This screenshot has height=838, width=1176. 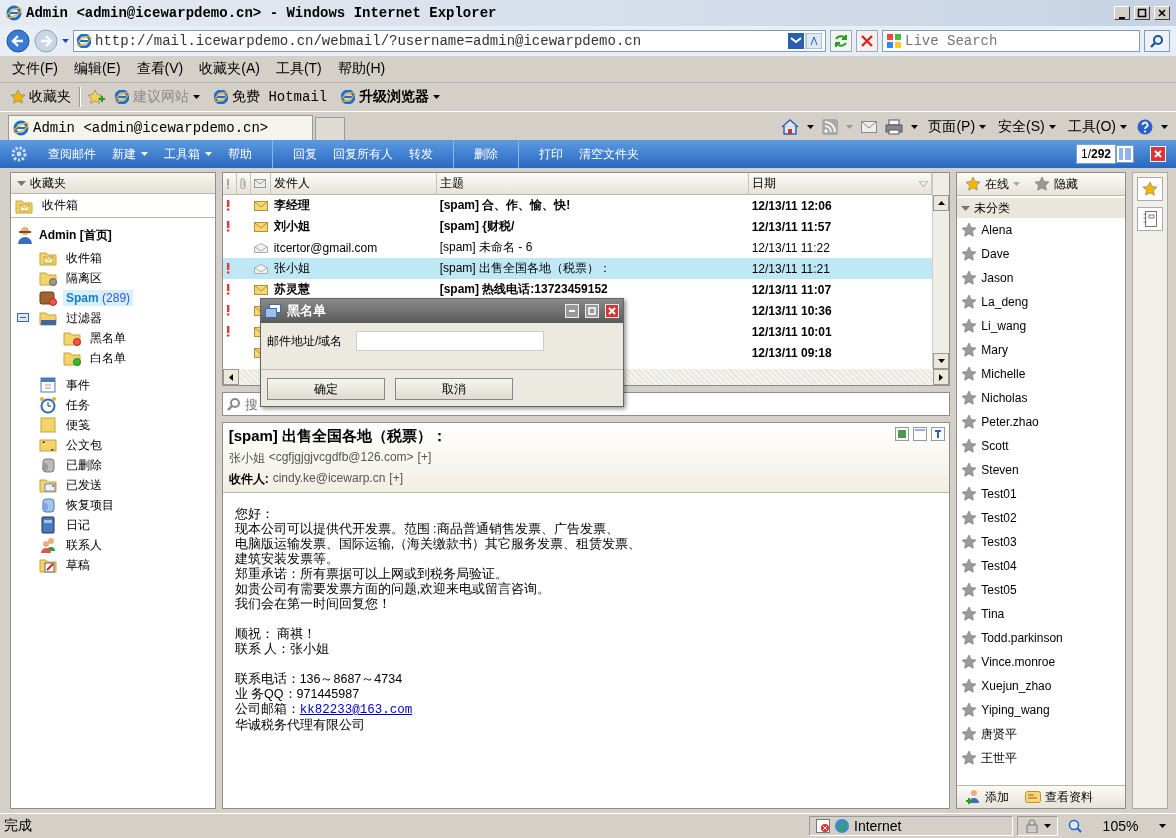 What do you see at coordinates (246, 458) in the screenshot?
I see `sender-name: 张小姐` at bounding box center [246, 458].